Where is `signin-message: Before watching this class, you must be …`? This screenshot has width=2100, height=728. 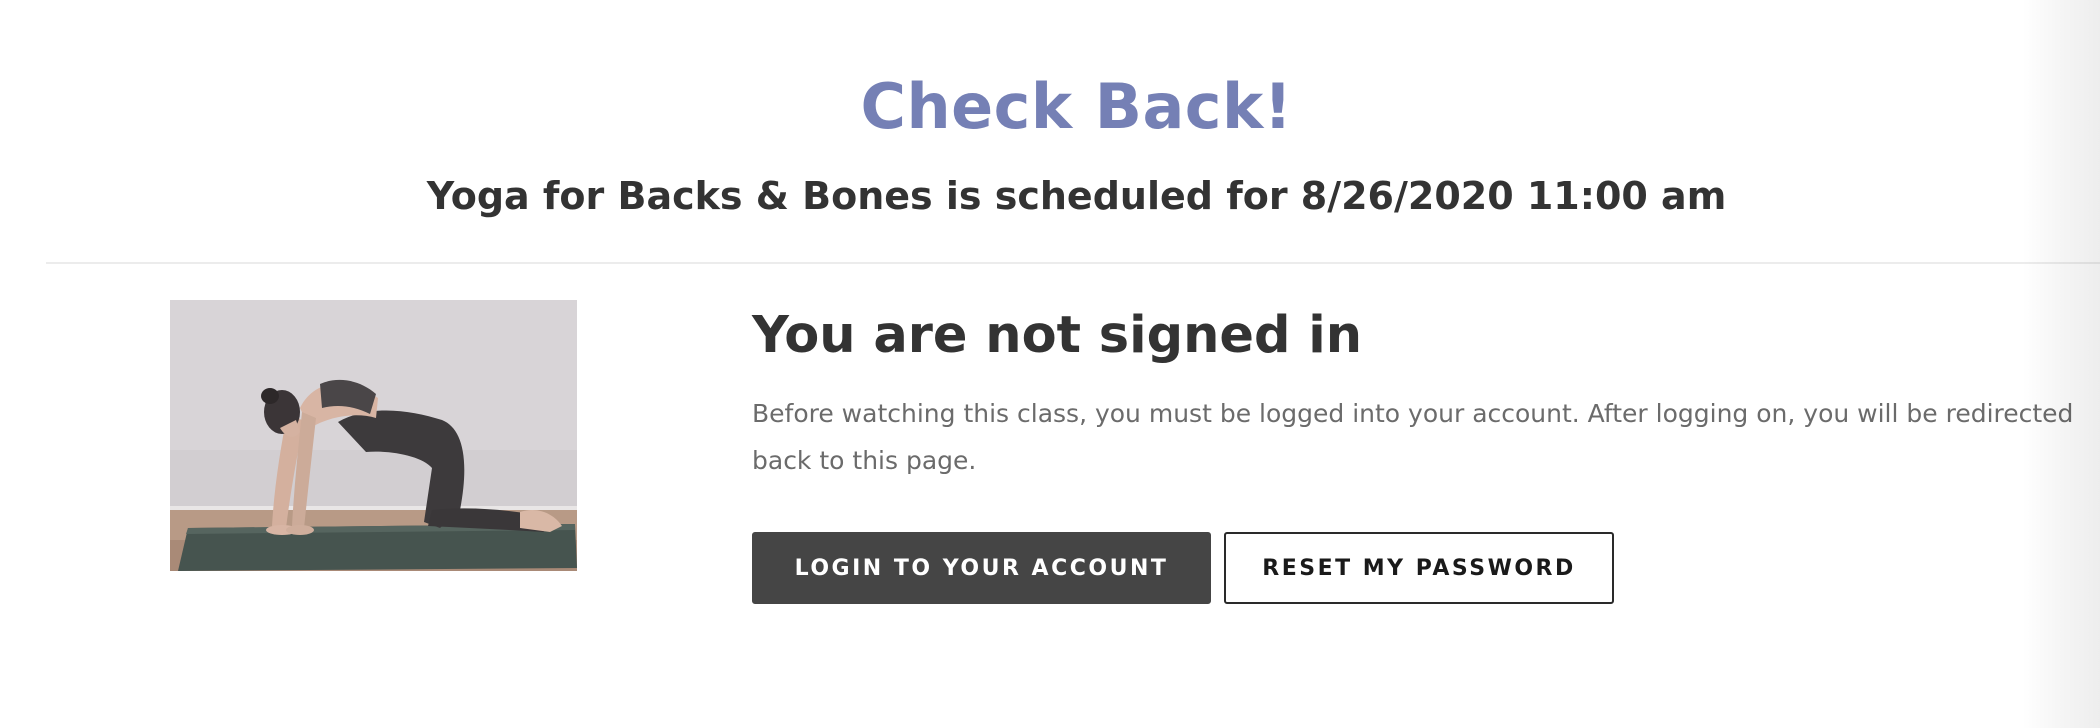 signin-message: Before watching this class, you must be … is located at coordinates (1413, 437).